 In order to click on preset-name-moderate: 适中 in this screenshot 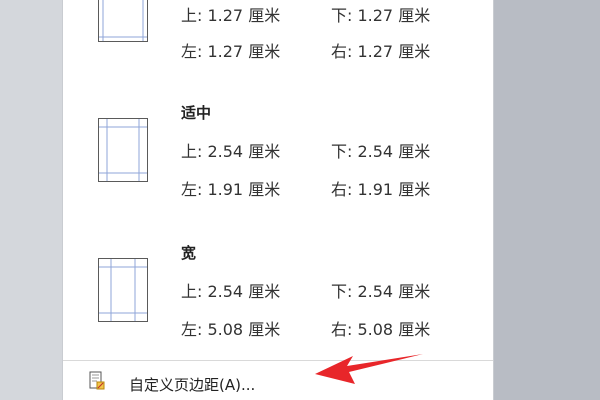, I will do `click(196, 113)`.